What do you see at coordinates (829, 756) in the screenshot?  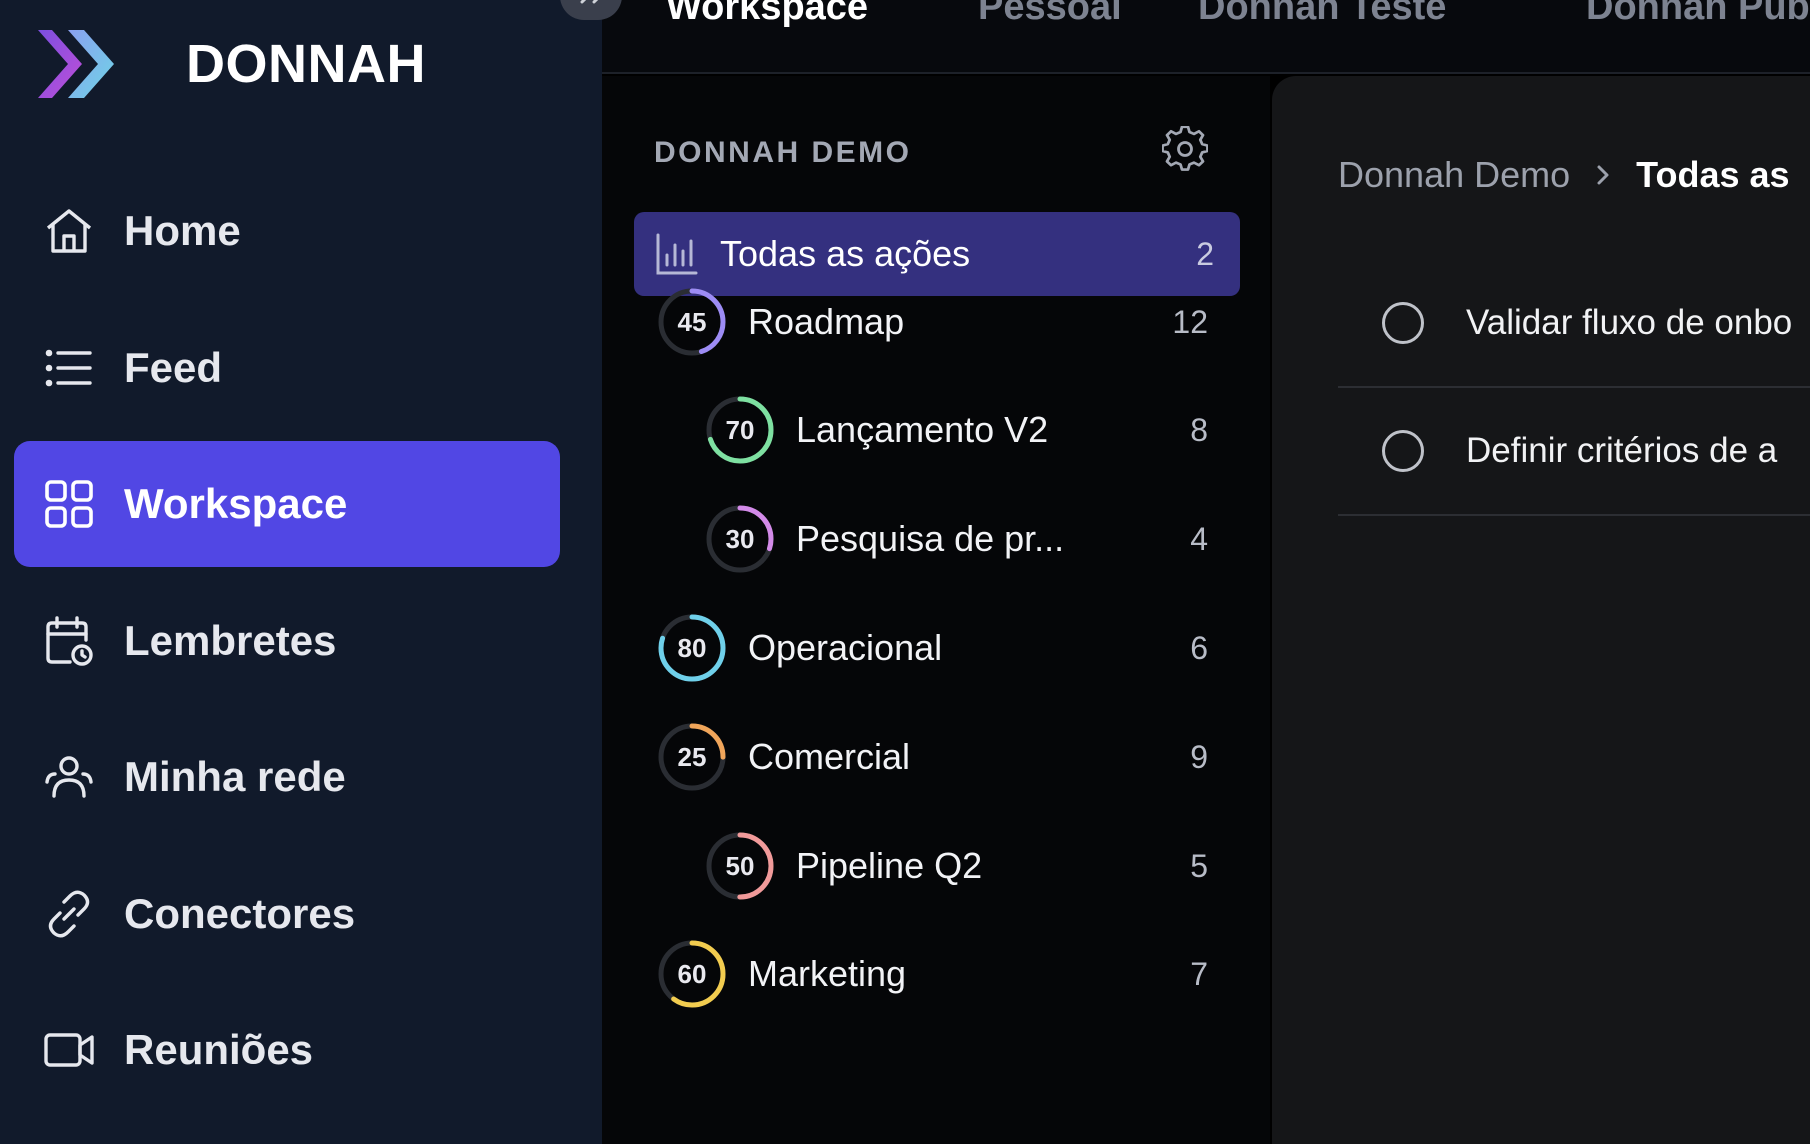 I see `project-name: Comercial` at bounding box center [829, 756].